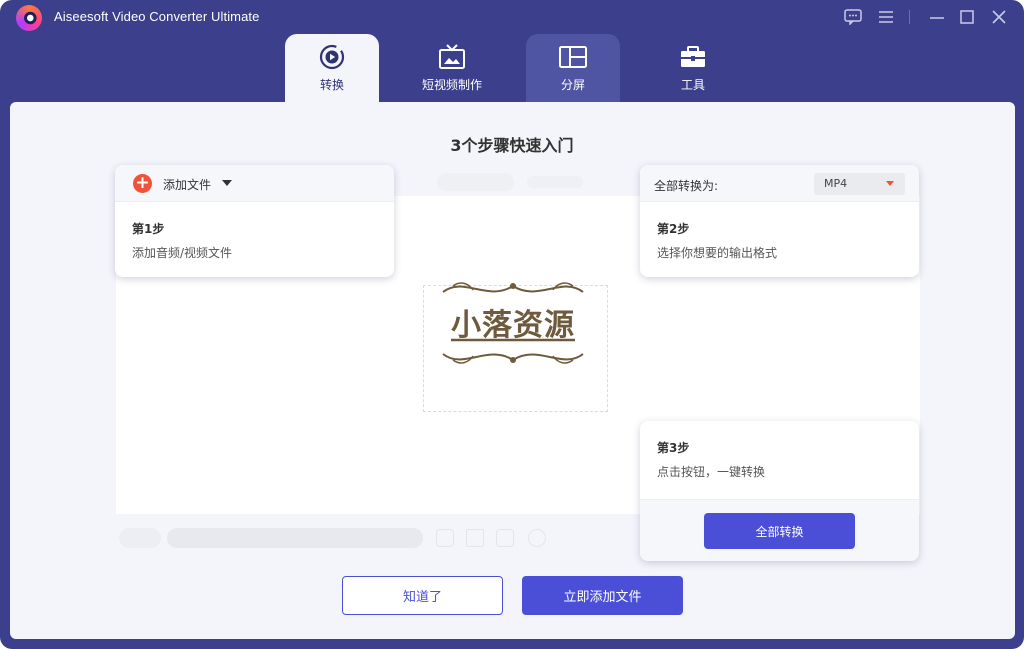 The height and width of the screenshot is (649, 1024). I want to click on step3-title: 第3步, so click(673, 448).